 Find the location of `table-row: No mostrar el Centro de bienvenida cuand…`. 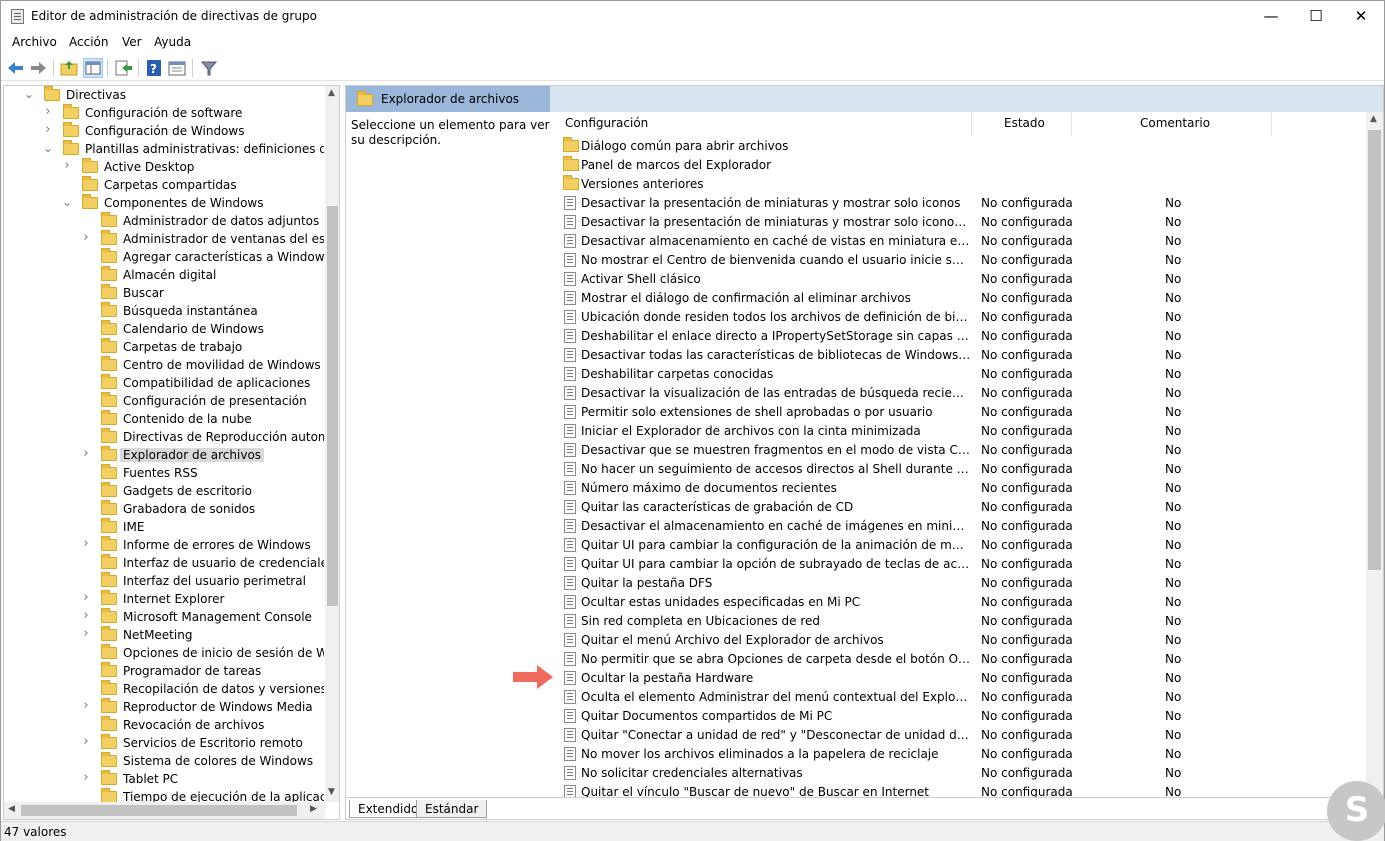

table-row: No mostrar el Centro de bienvenida cuand… is located at coordinates (963, 259).